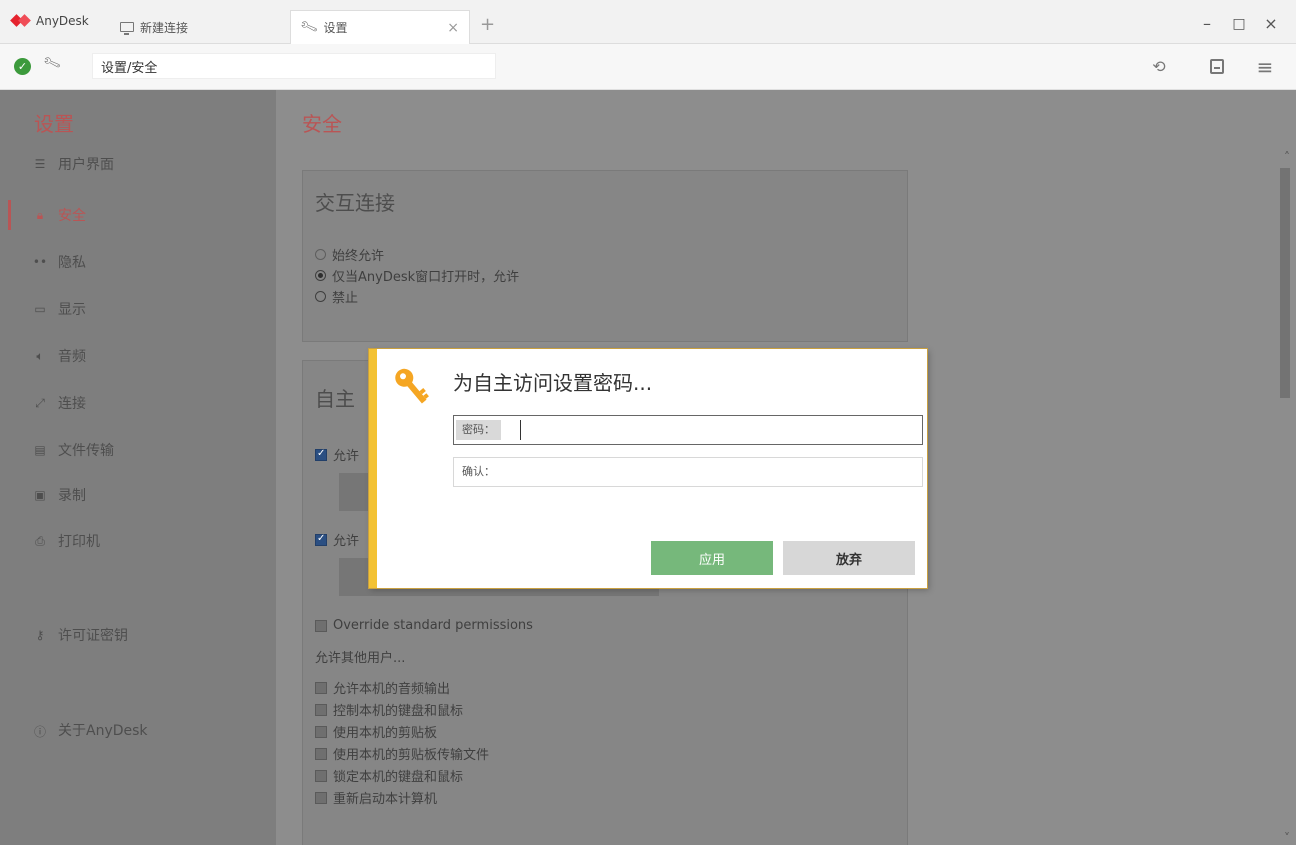 The height and width of the screenshot is (845, 1296). Describe the element at coordinates (40, 356) in the screenshot. I see `audio-icon: 🔈︎` at that location.